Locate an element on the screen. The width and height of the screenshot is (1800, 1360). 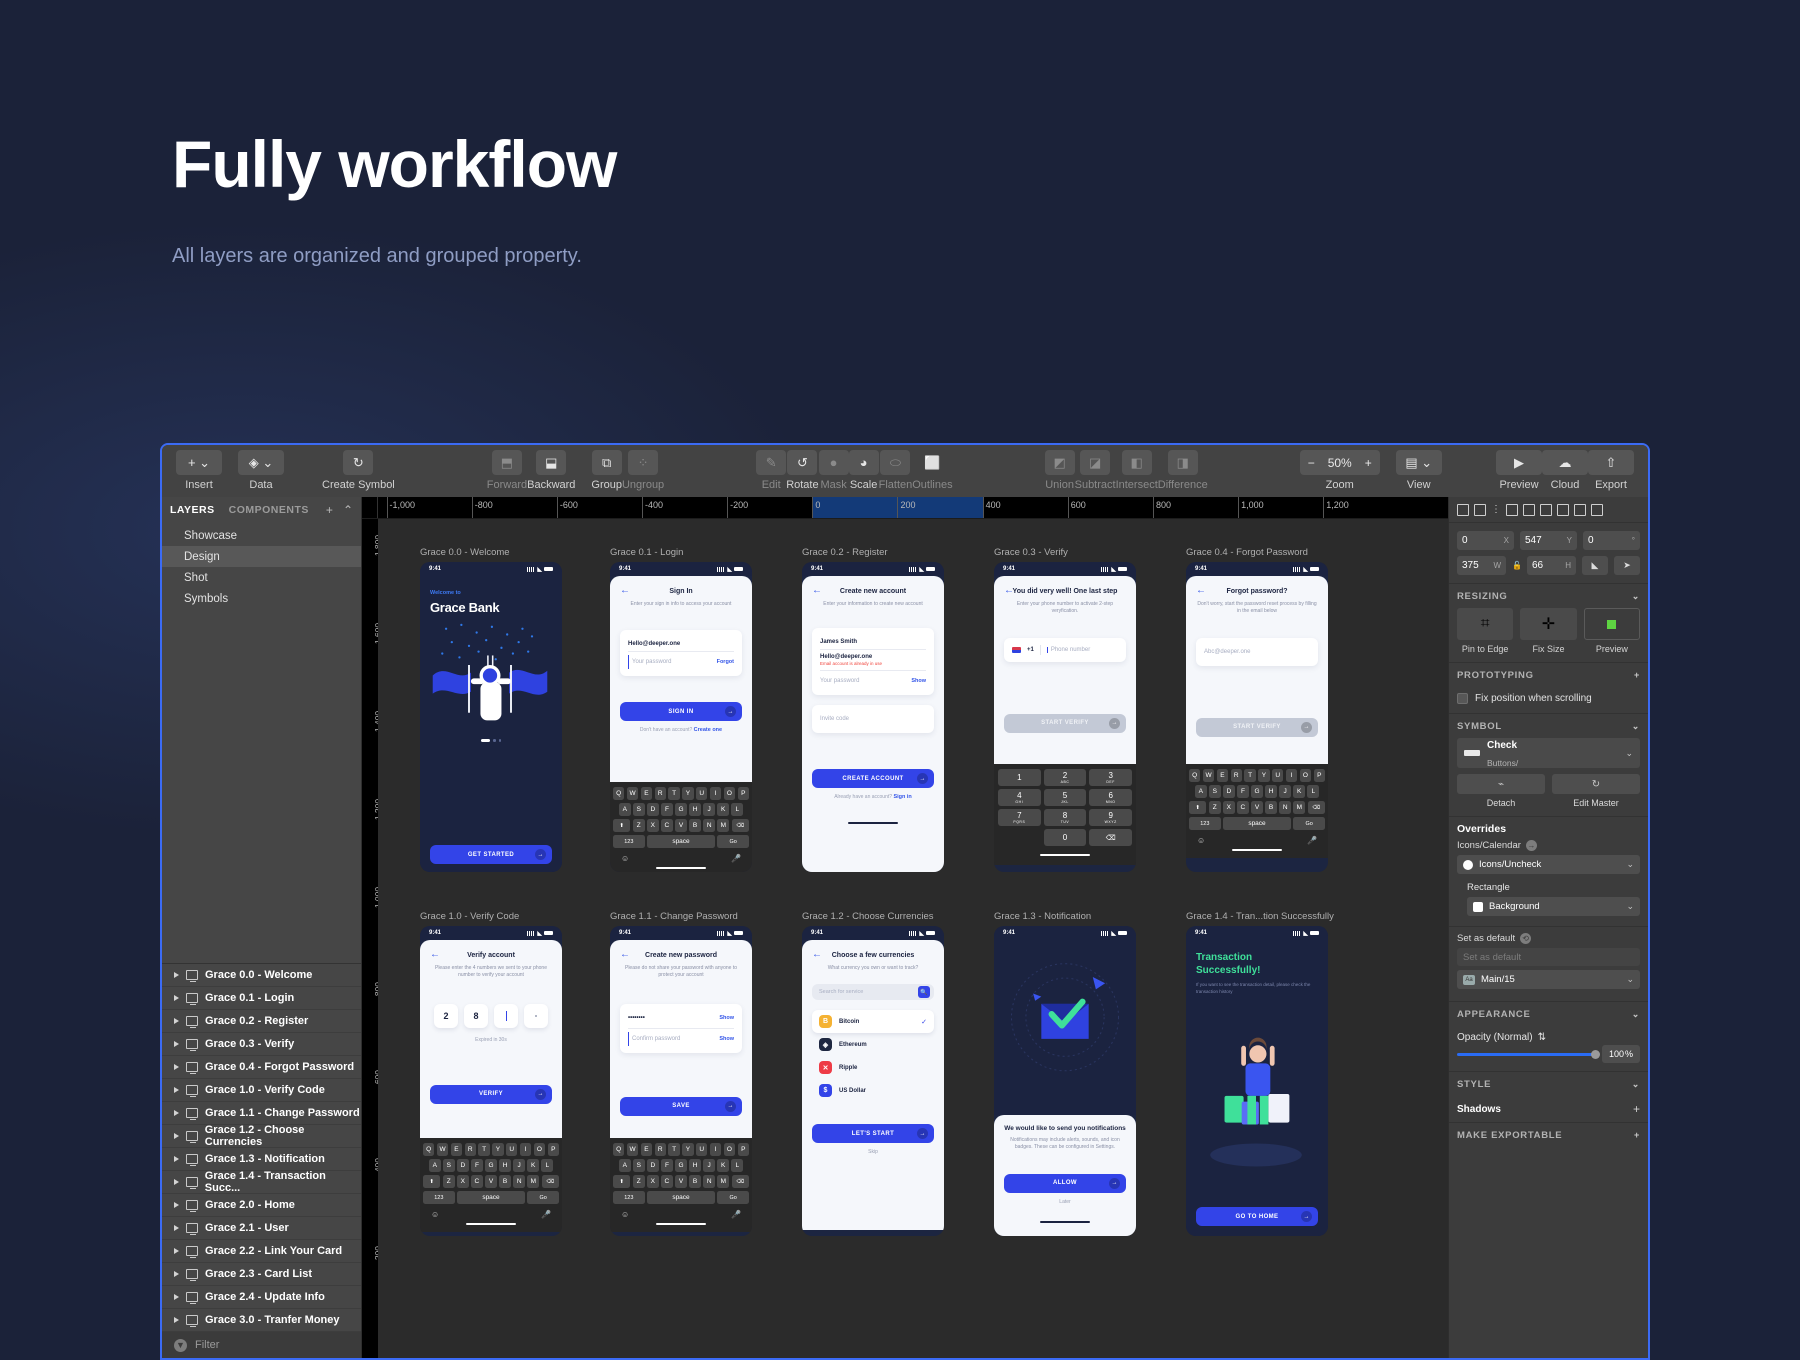
artboard-label: Grace 1.0 - Verify Code is located at coordinates (491, 916).